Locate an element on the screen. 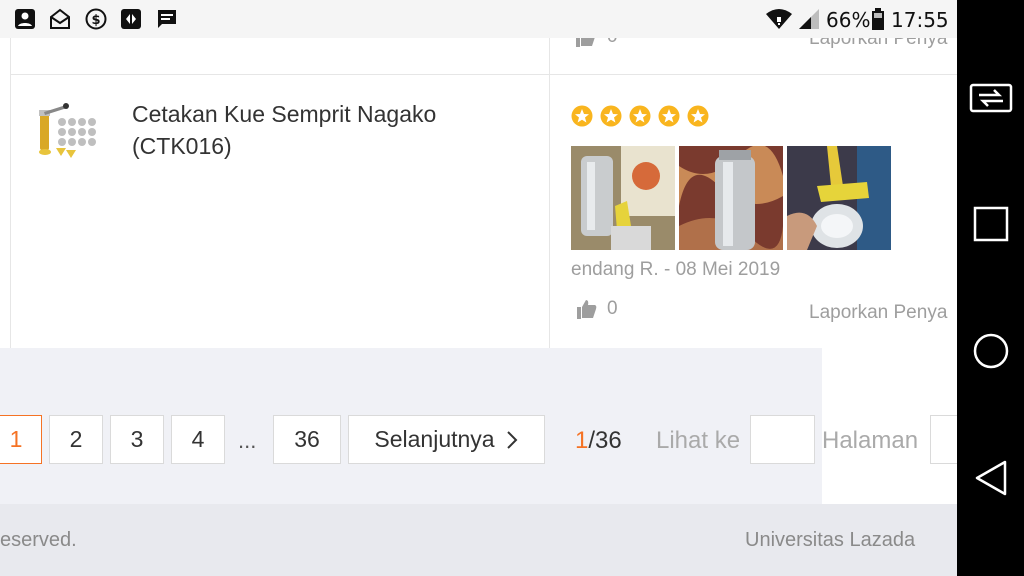 Image resolution: width=1024 pixels, height=576 pixels. wifi-icon is located at coordinates (779, 19).